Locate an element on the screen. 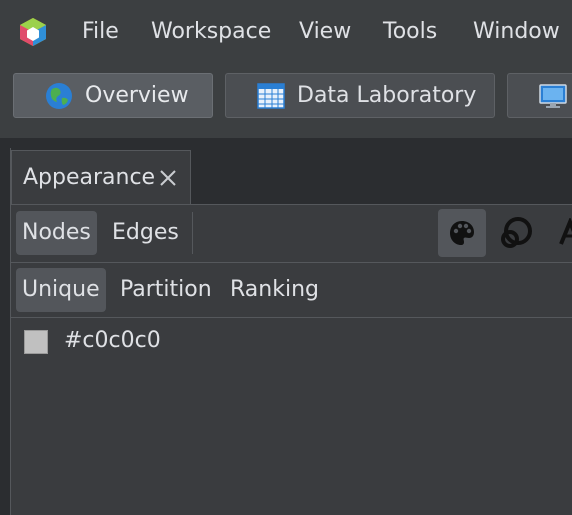 The image size is (572, 515). menu-view: View is located at coordinates (325, 32).